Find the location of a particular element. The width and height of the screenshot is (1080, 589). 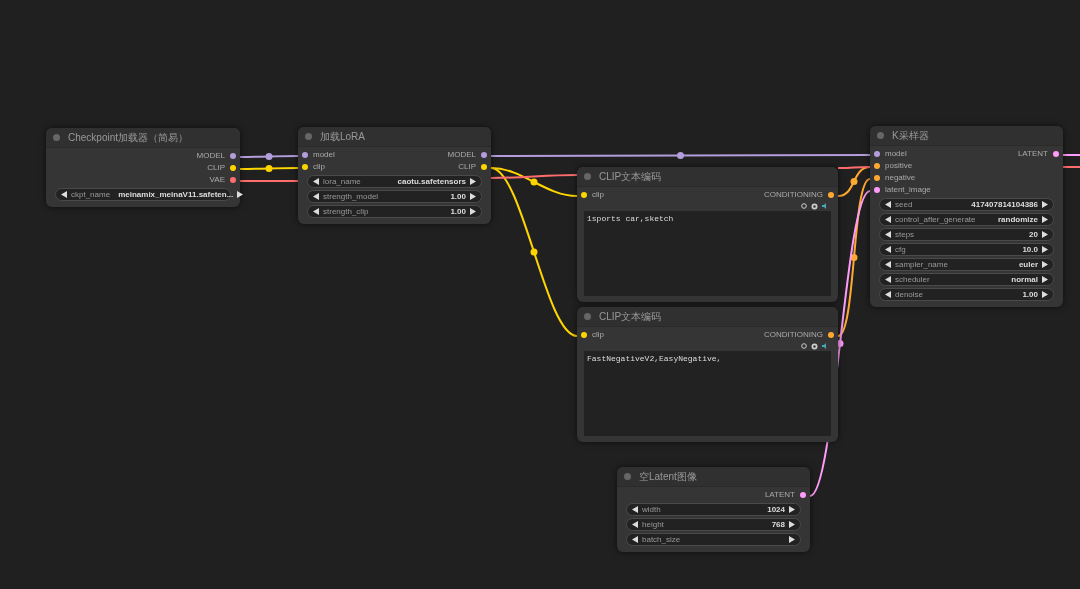

widget-label: sampler_name is located at coordinates (921, 264).